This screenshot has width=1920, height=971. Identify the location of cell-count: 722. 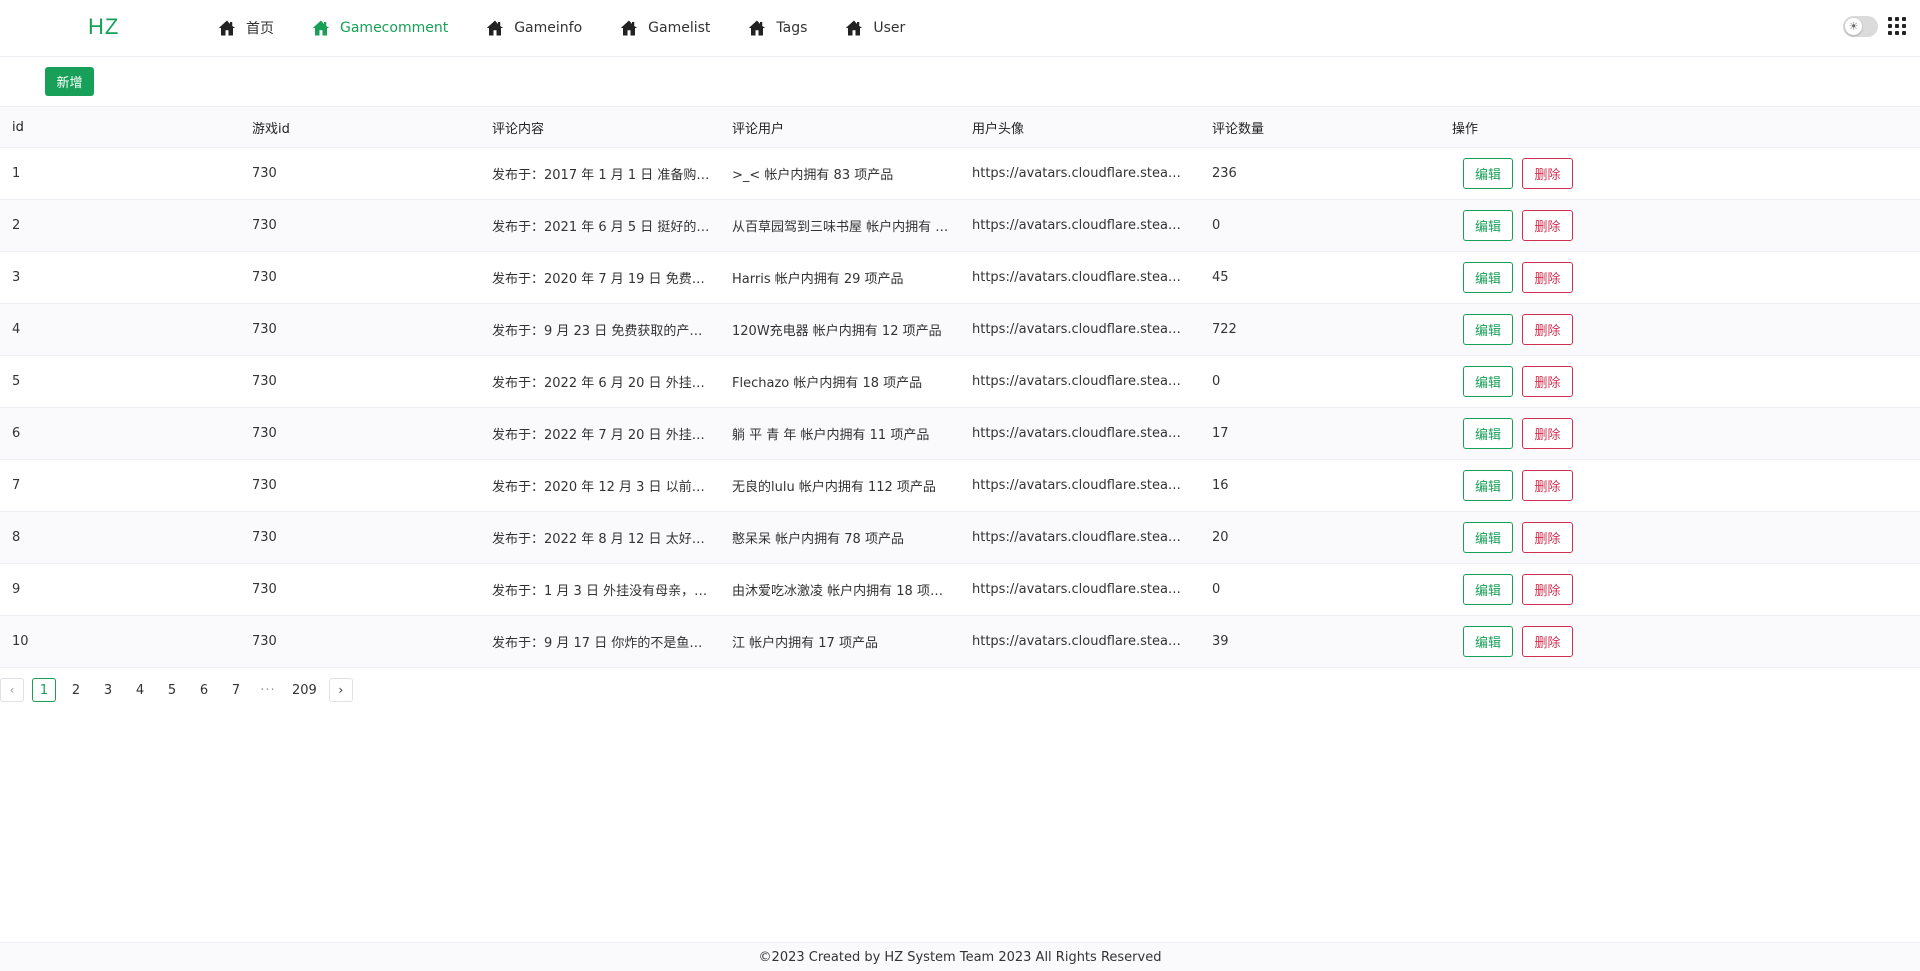
(1224, 329).